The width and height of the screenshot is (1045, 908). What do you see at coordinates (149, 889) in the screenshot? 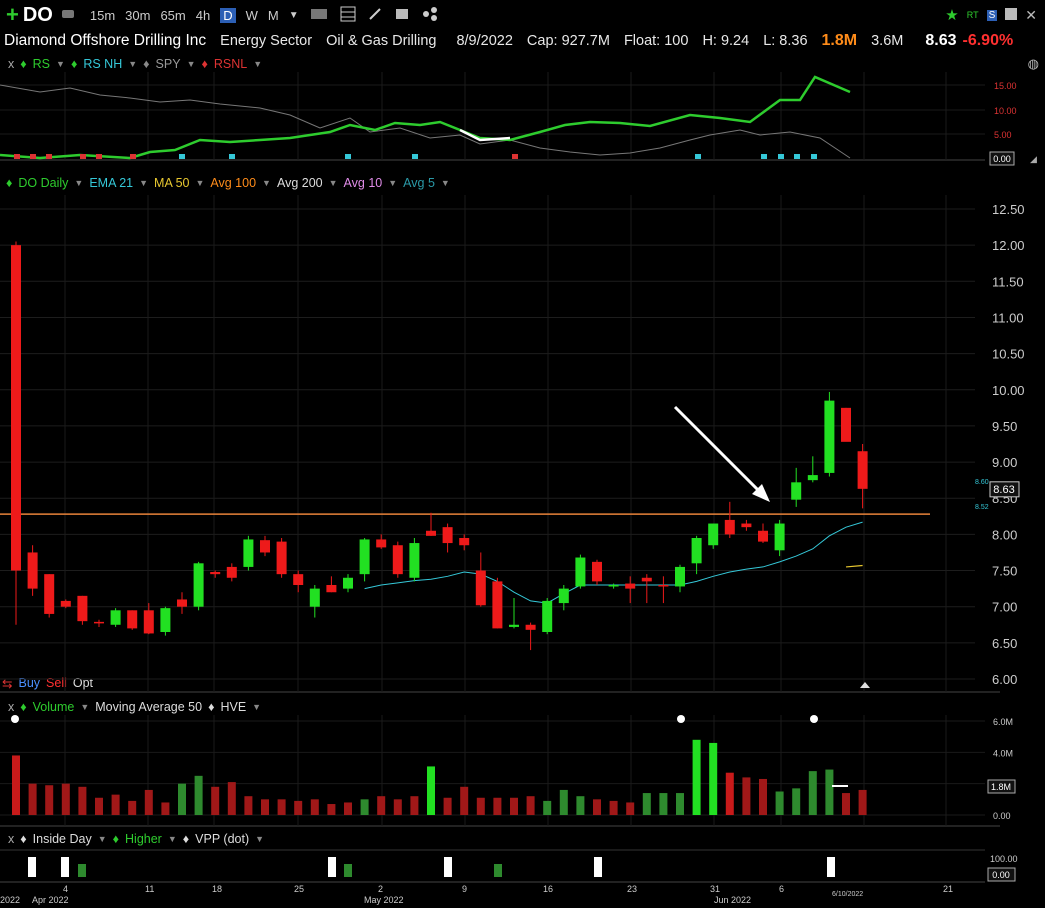
I see `date-label-apr-11: 11` at bounding box center [149, 889].